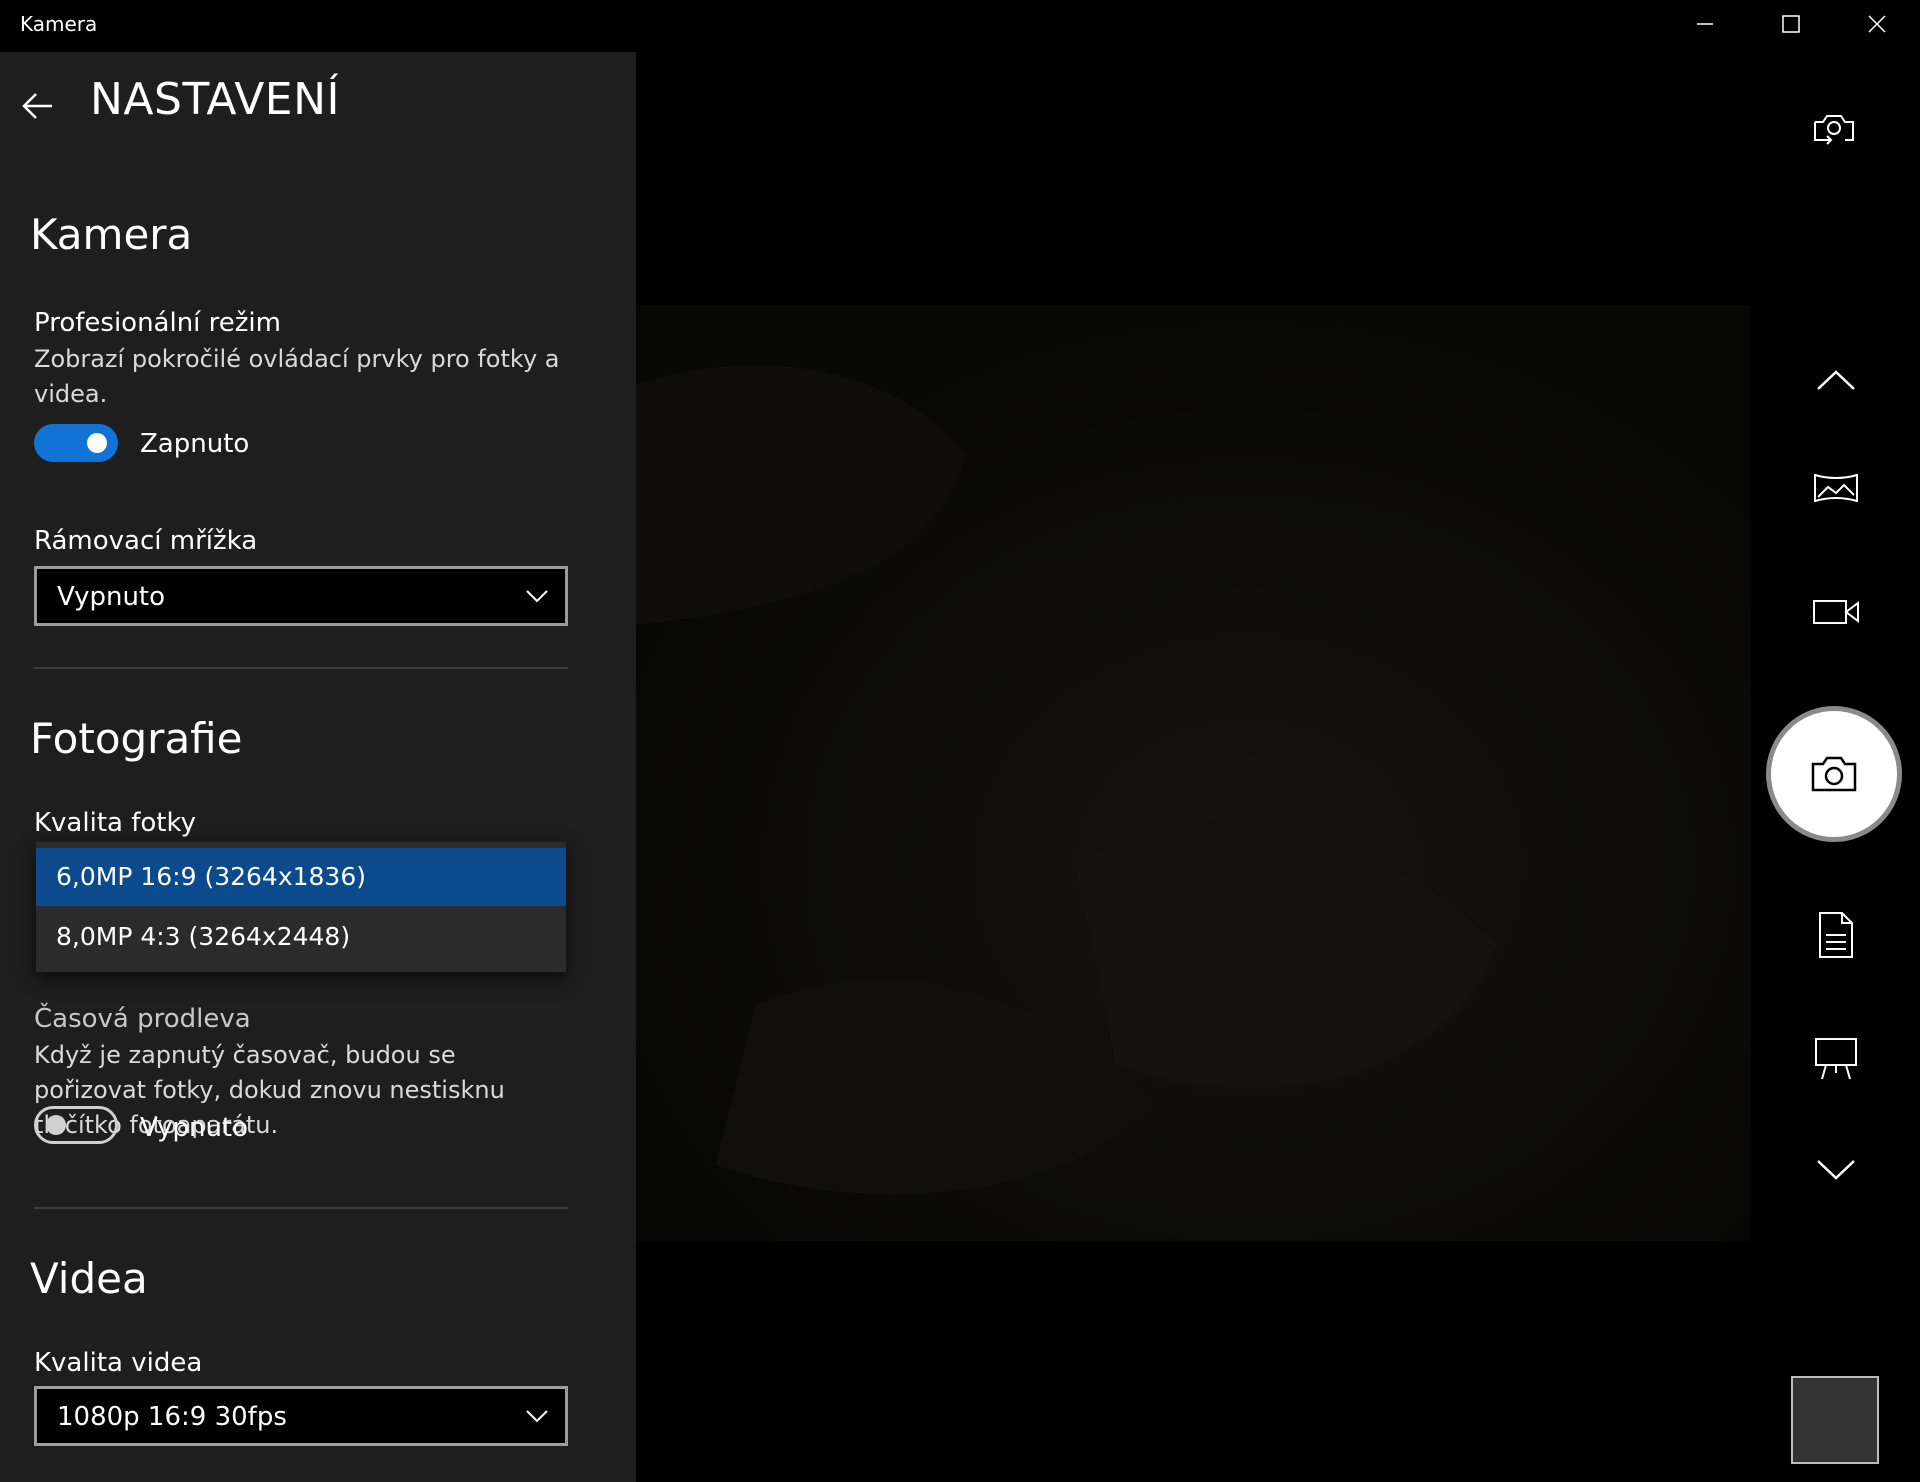 This screenshot has height=1482, width=1920. Describe the element at coordinates (1835, 1420) in the screenshot. I see `last-photo-thumbnail` at that location.